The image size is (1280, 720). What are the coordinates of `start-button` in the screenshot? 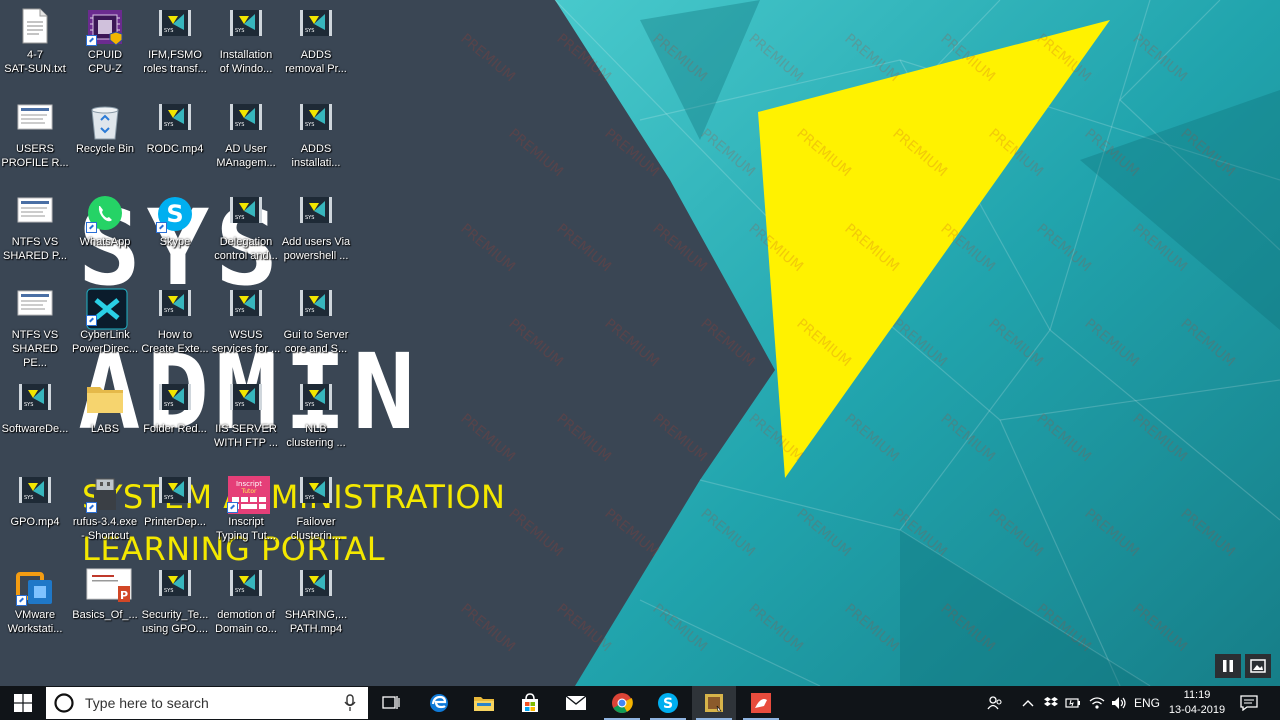 It's located at (23, 703).